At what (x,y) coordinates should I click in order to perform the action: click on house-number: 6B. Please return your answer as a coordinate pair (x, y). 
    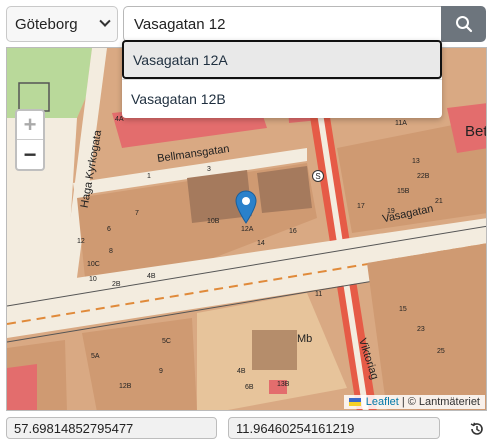
    Looking at the image, I should click on (249, 387).